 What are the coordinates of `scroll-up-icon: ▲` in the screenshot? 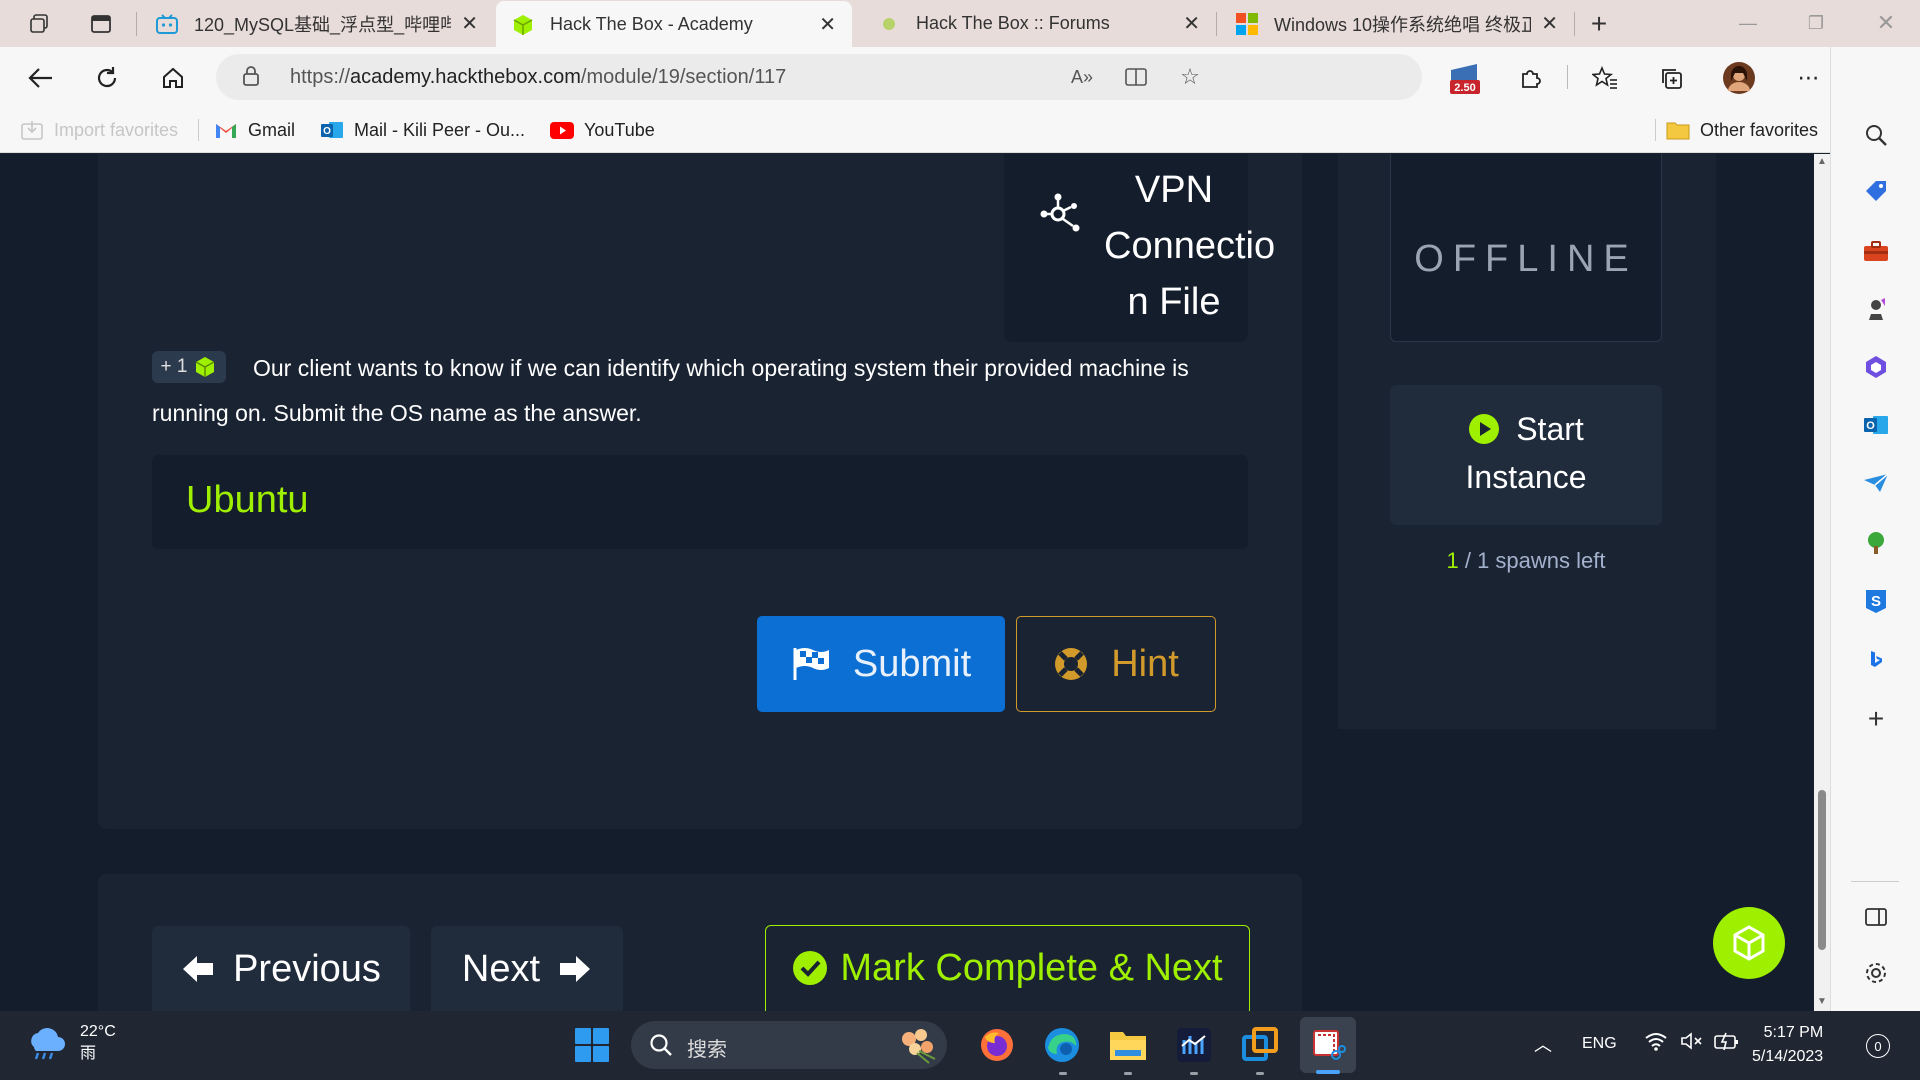 It's located at (1822, 161).